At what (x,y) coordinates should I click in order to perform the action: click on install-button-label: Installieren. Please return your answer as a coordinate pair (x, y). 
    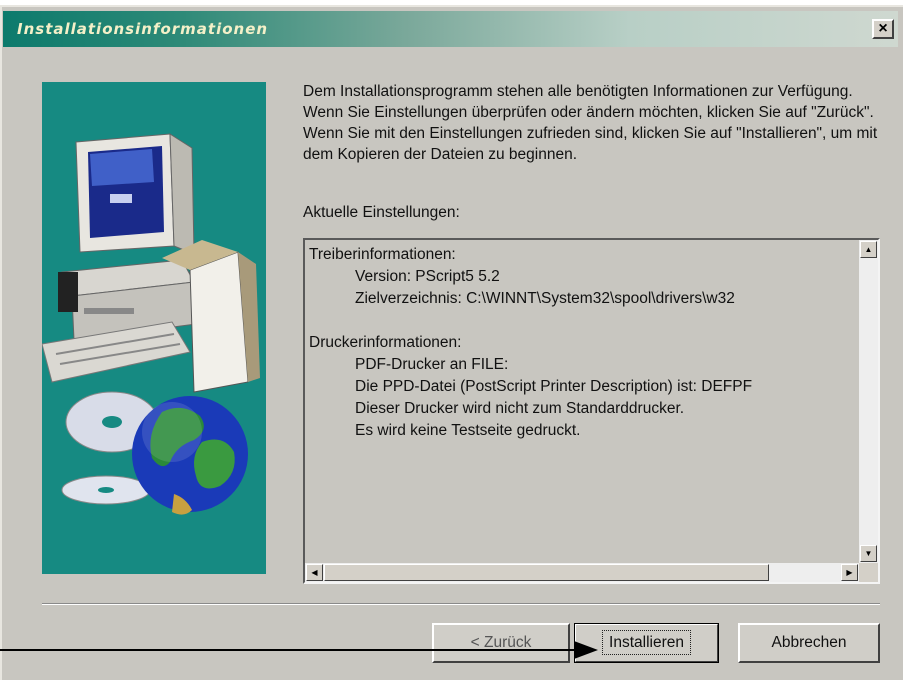
    Looking at the image, I should click on (646, 642).